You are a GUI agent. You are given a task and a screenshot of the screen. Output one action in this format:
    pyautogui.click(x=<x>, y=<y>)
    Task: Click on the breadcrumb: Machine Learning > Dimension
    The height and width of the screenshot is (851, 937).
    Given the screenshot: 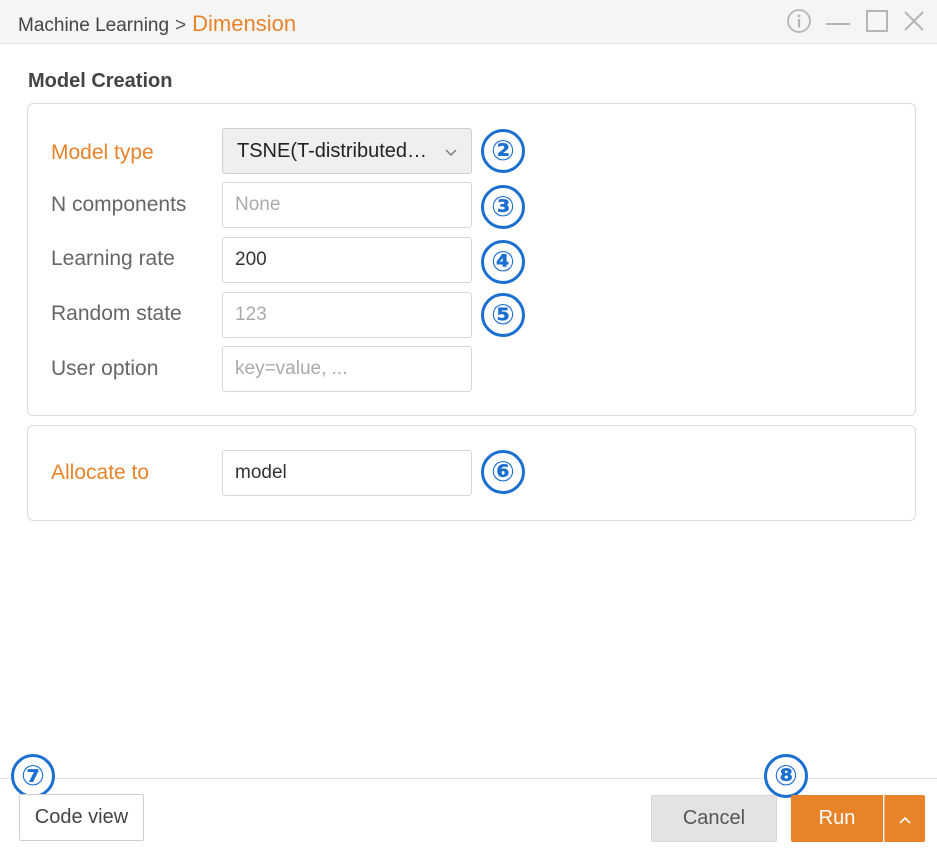 What is the action you would take?
    pyautogui.click(x=157, y=24)
    